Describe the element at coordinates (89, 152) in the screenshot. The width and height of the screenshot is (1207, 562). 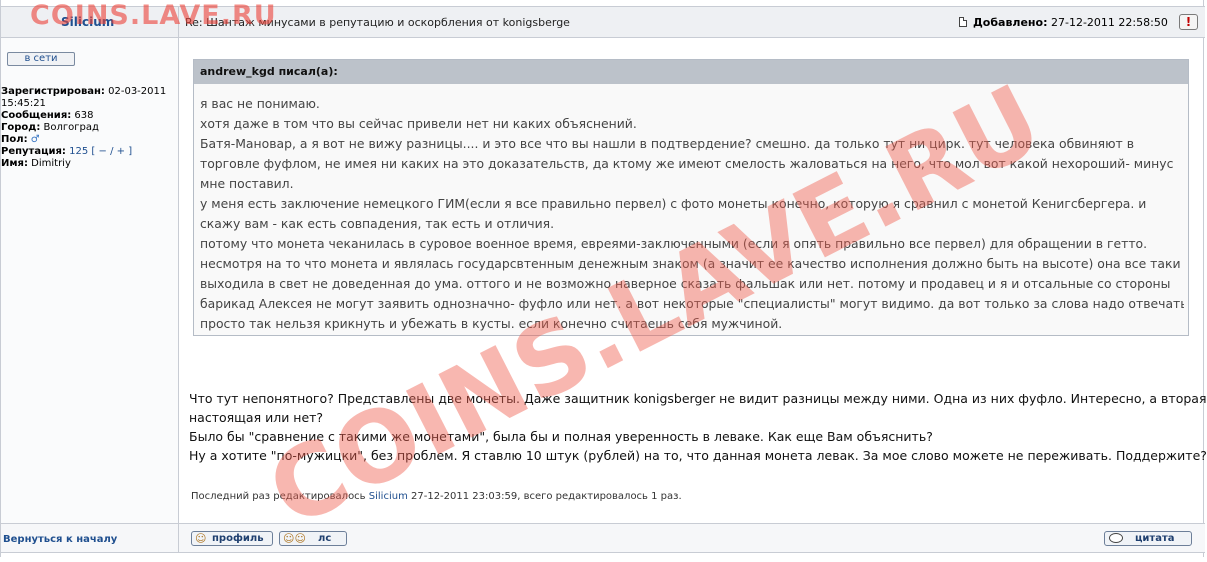
I see `reputation-row: Репутация: 125 [ − / + ]` at that location.